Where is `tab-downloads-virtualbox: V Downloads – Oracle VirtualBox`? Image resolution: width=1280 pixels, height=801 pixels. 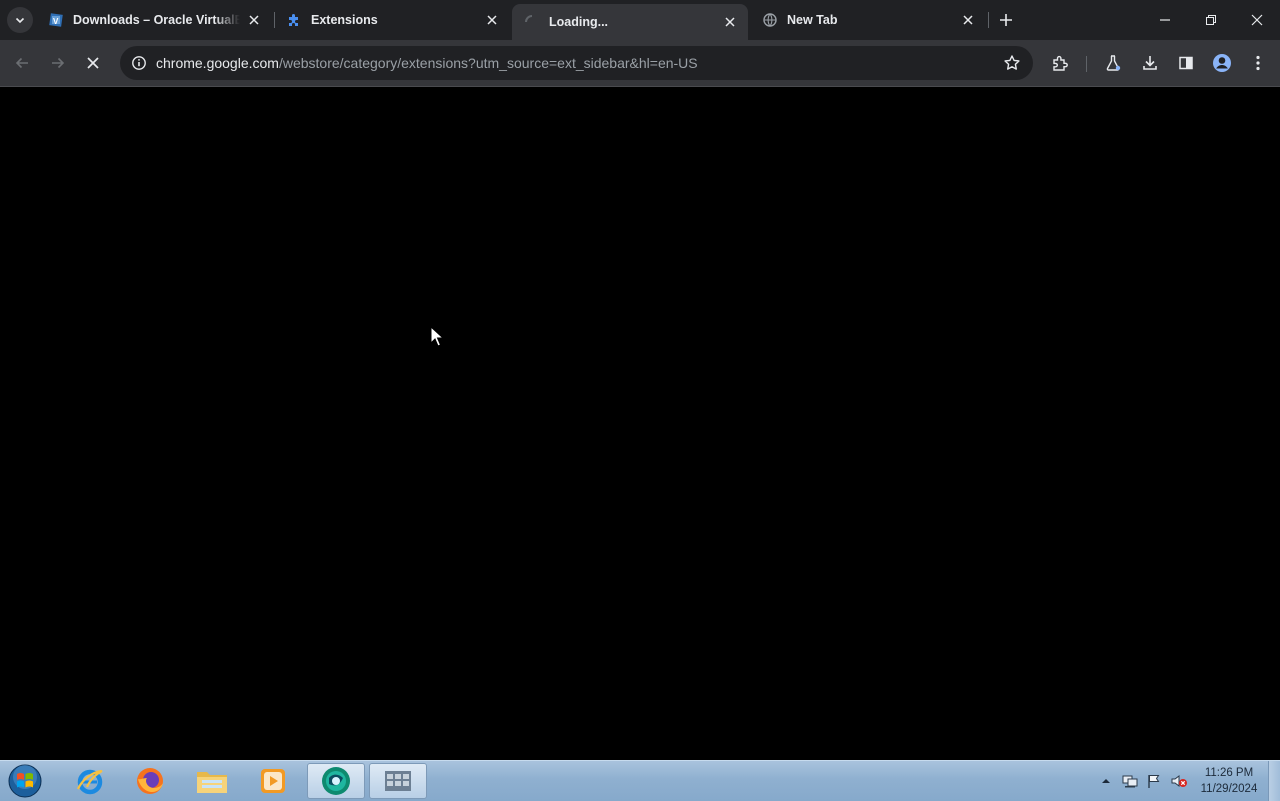 tab-downloads-virtualbox: V Downloads – Oracle VirtualBox is located at coordinates (154, 20).